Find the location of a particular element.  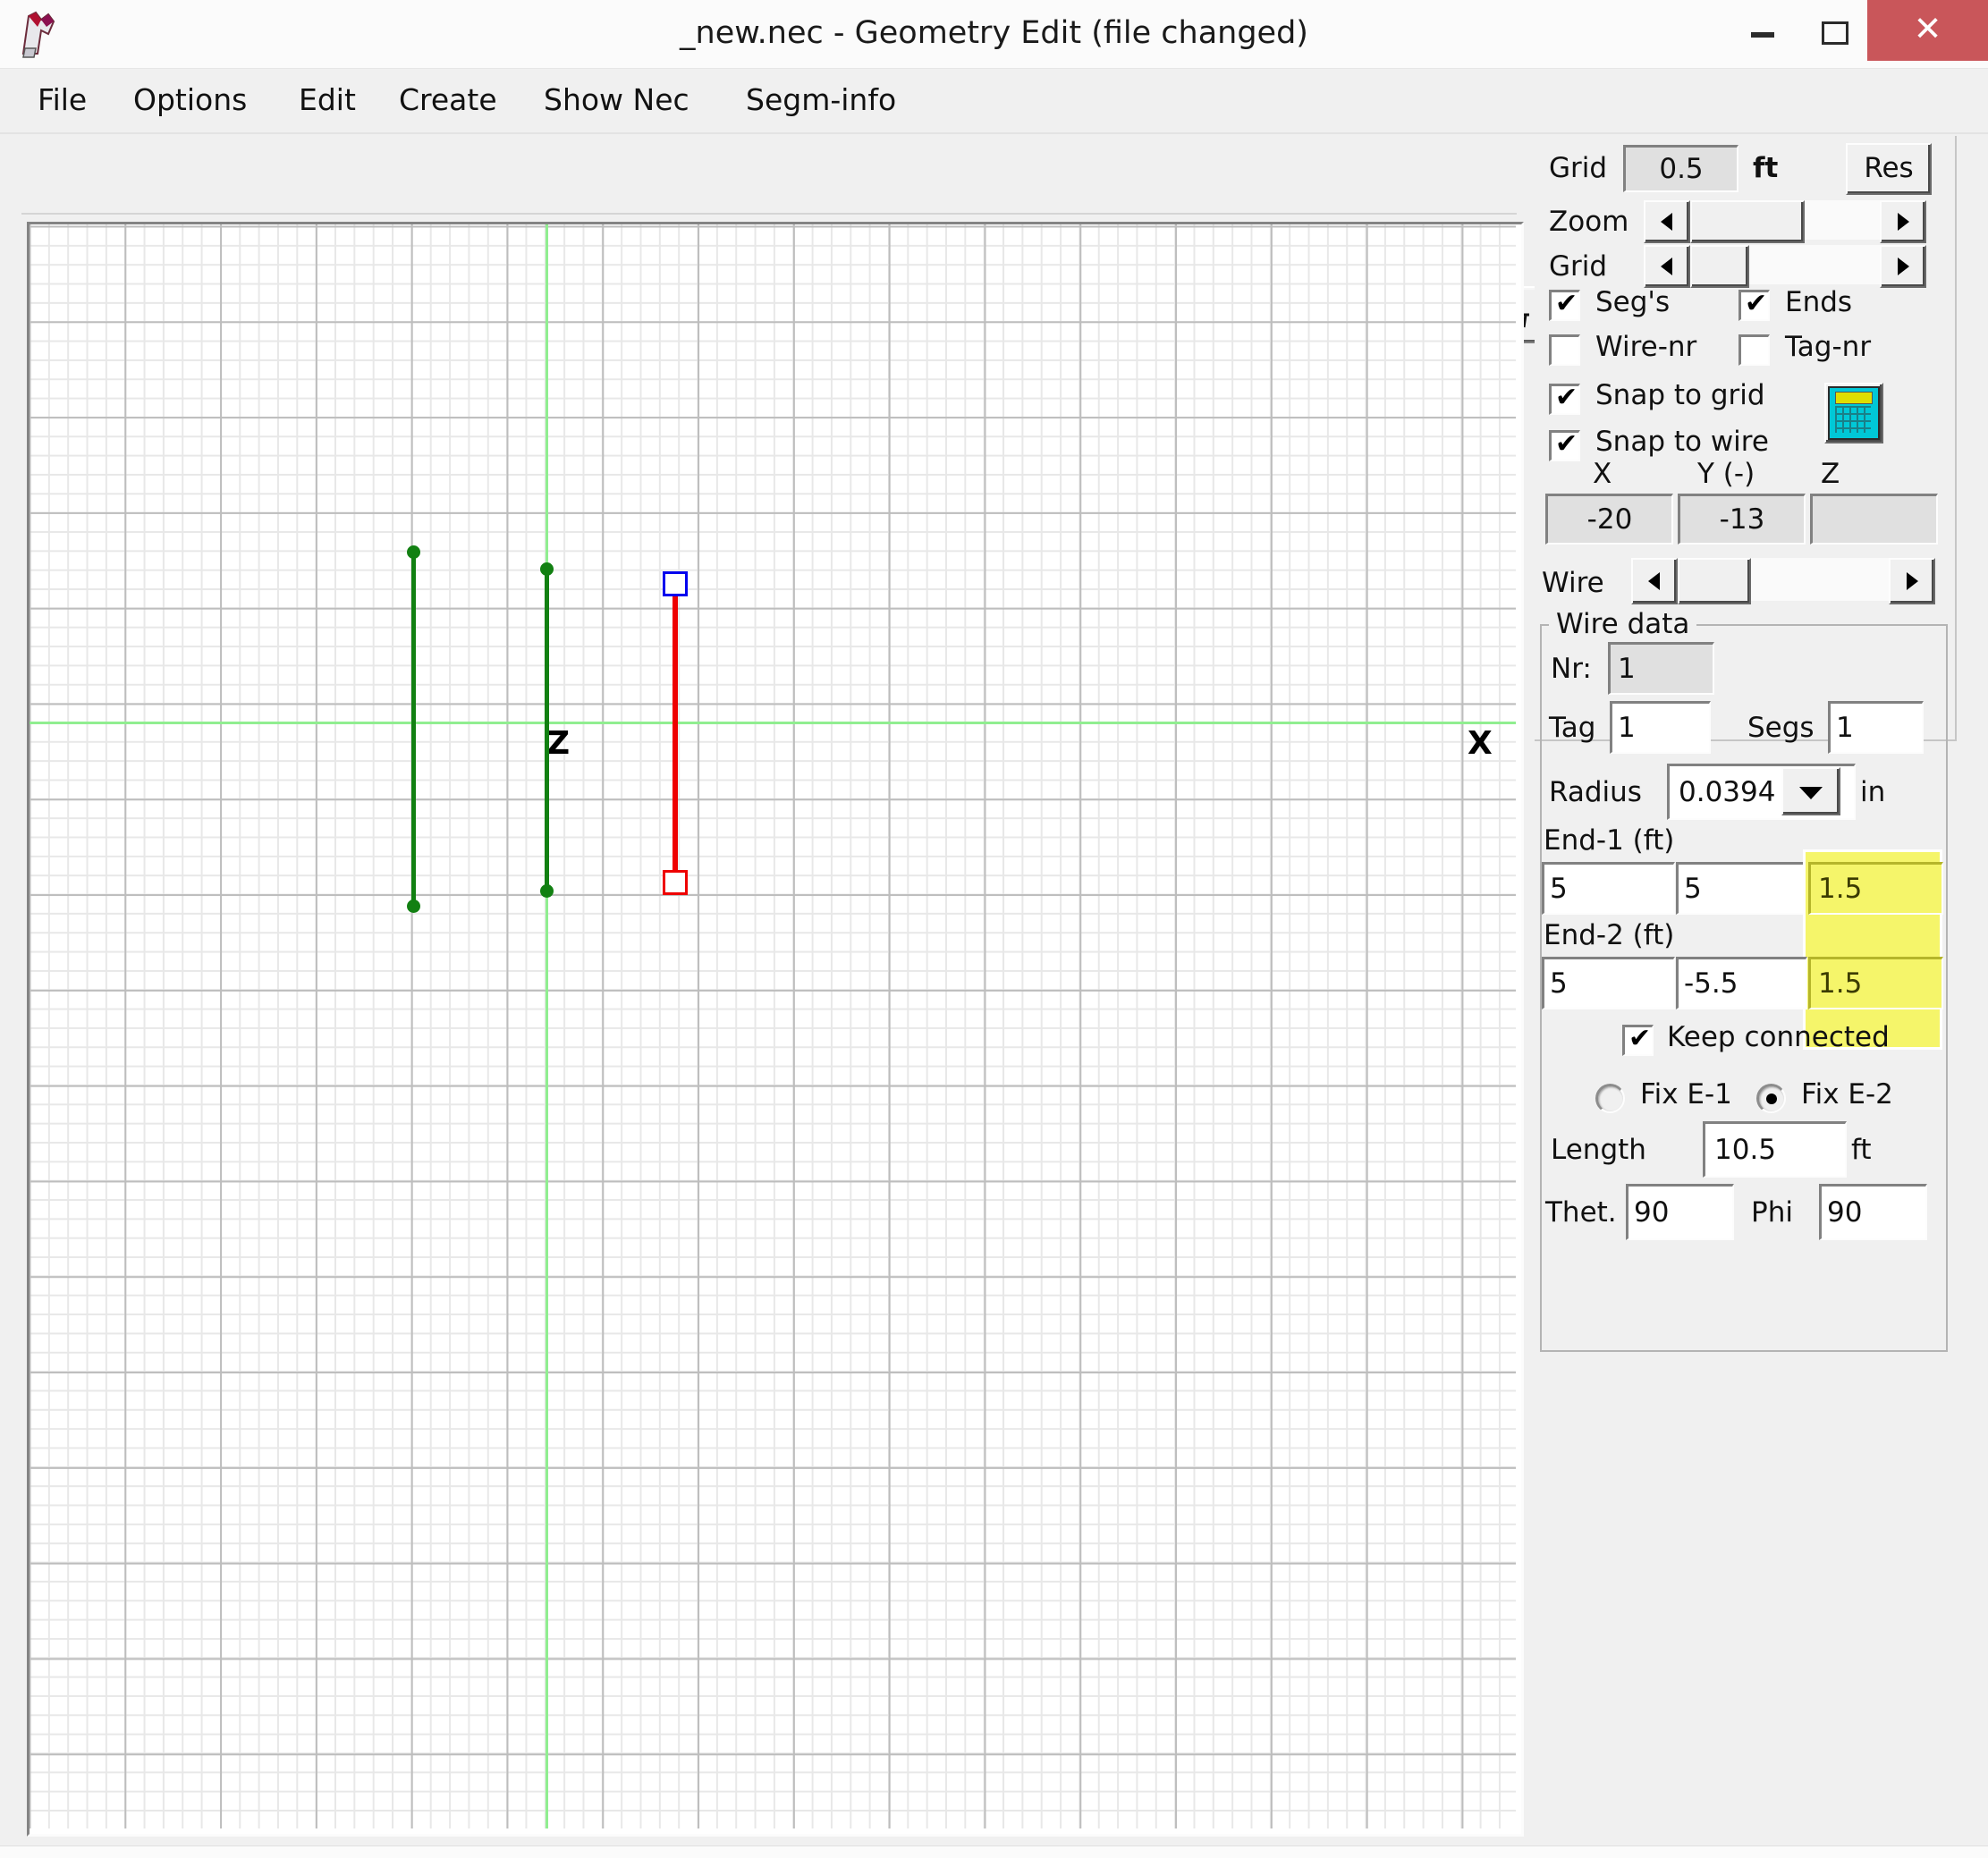

grid-scroll-thumb is located at coordinates (1720, 266).